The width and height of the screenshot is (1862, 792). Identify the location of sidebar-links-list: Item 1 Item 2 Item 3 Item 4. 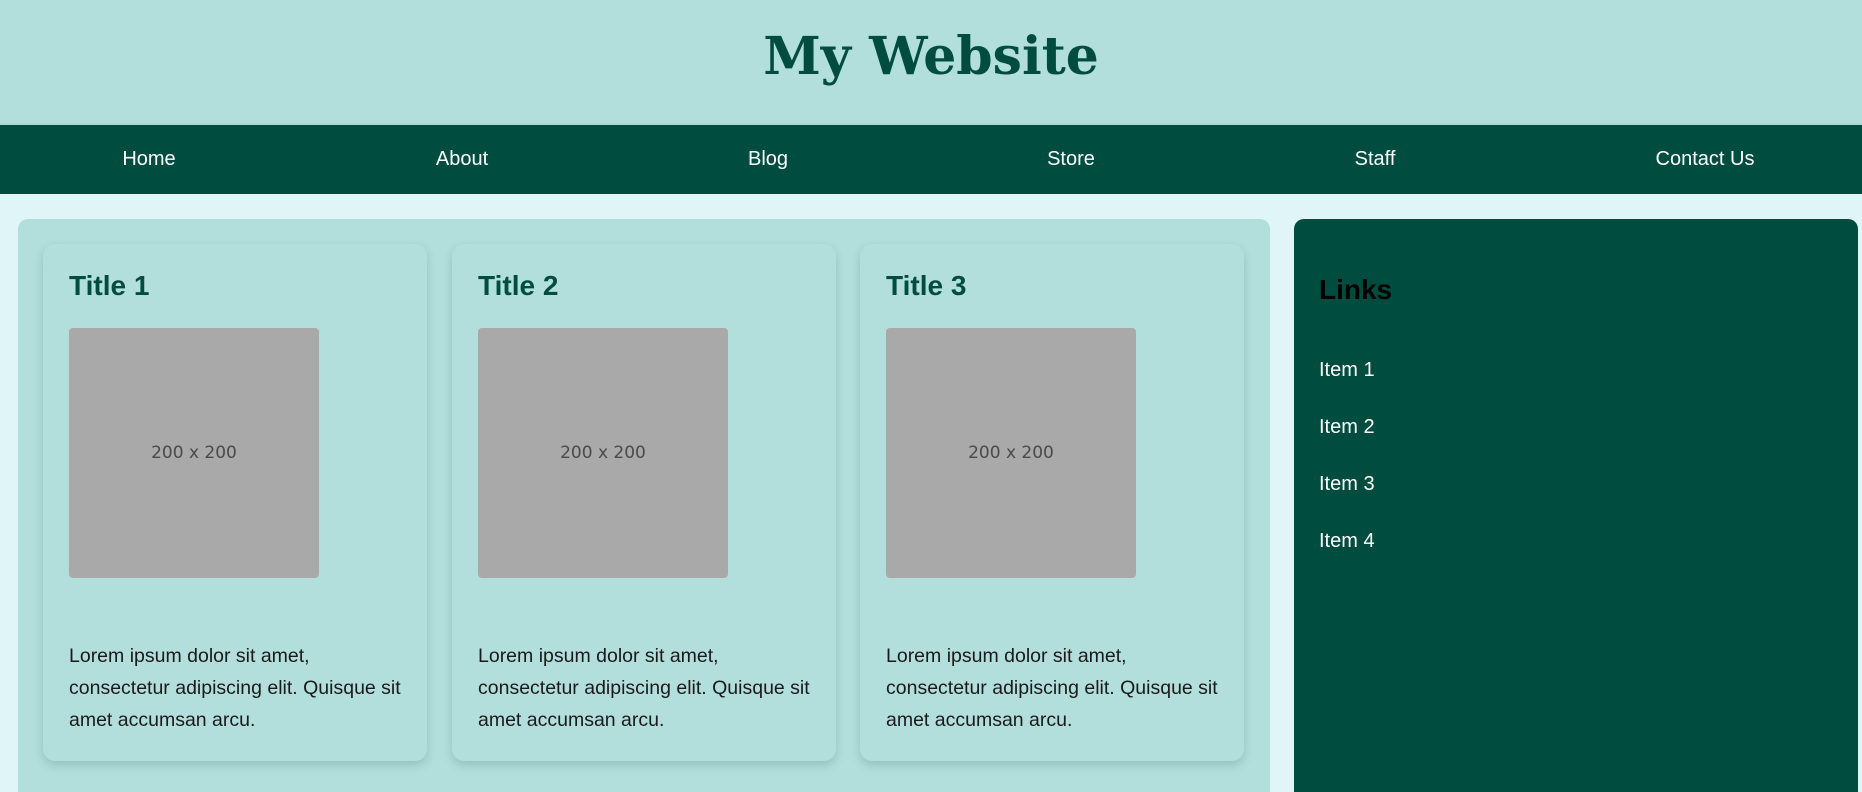
(1347, 473).